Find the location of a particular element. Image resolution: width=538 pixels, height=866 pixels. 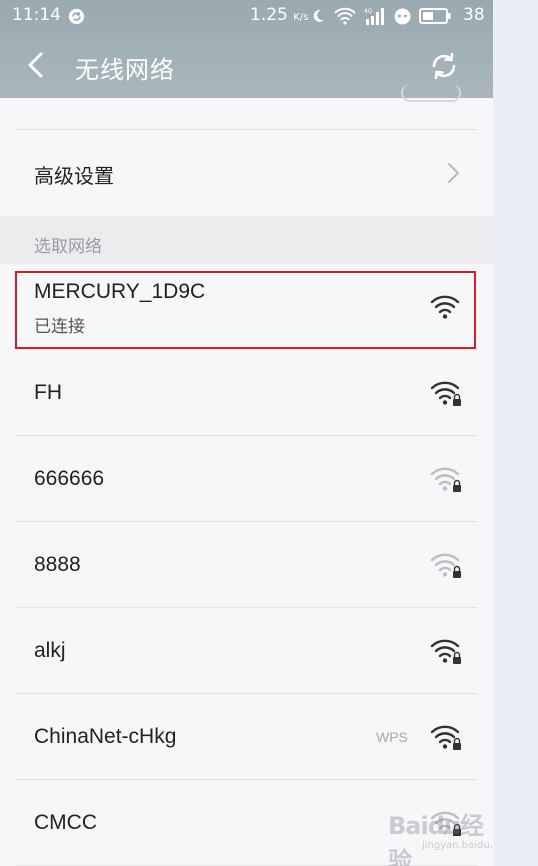

status-icons: 4G is located at coordinates (380, 16).